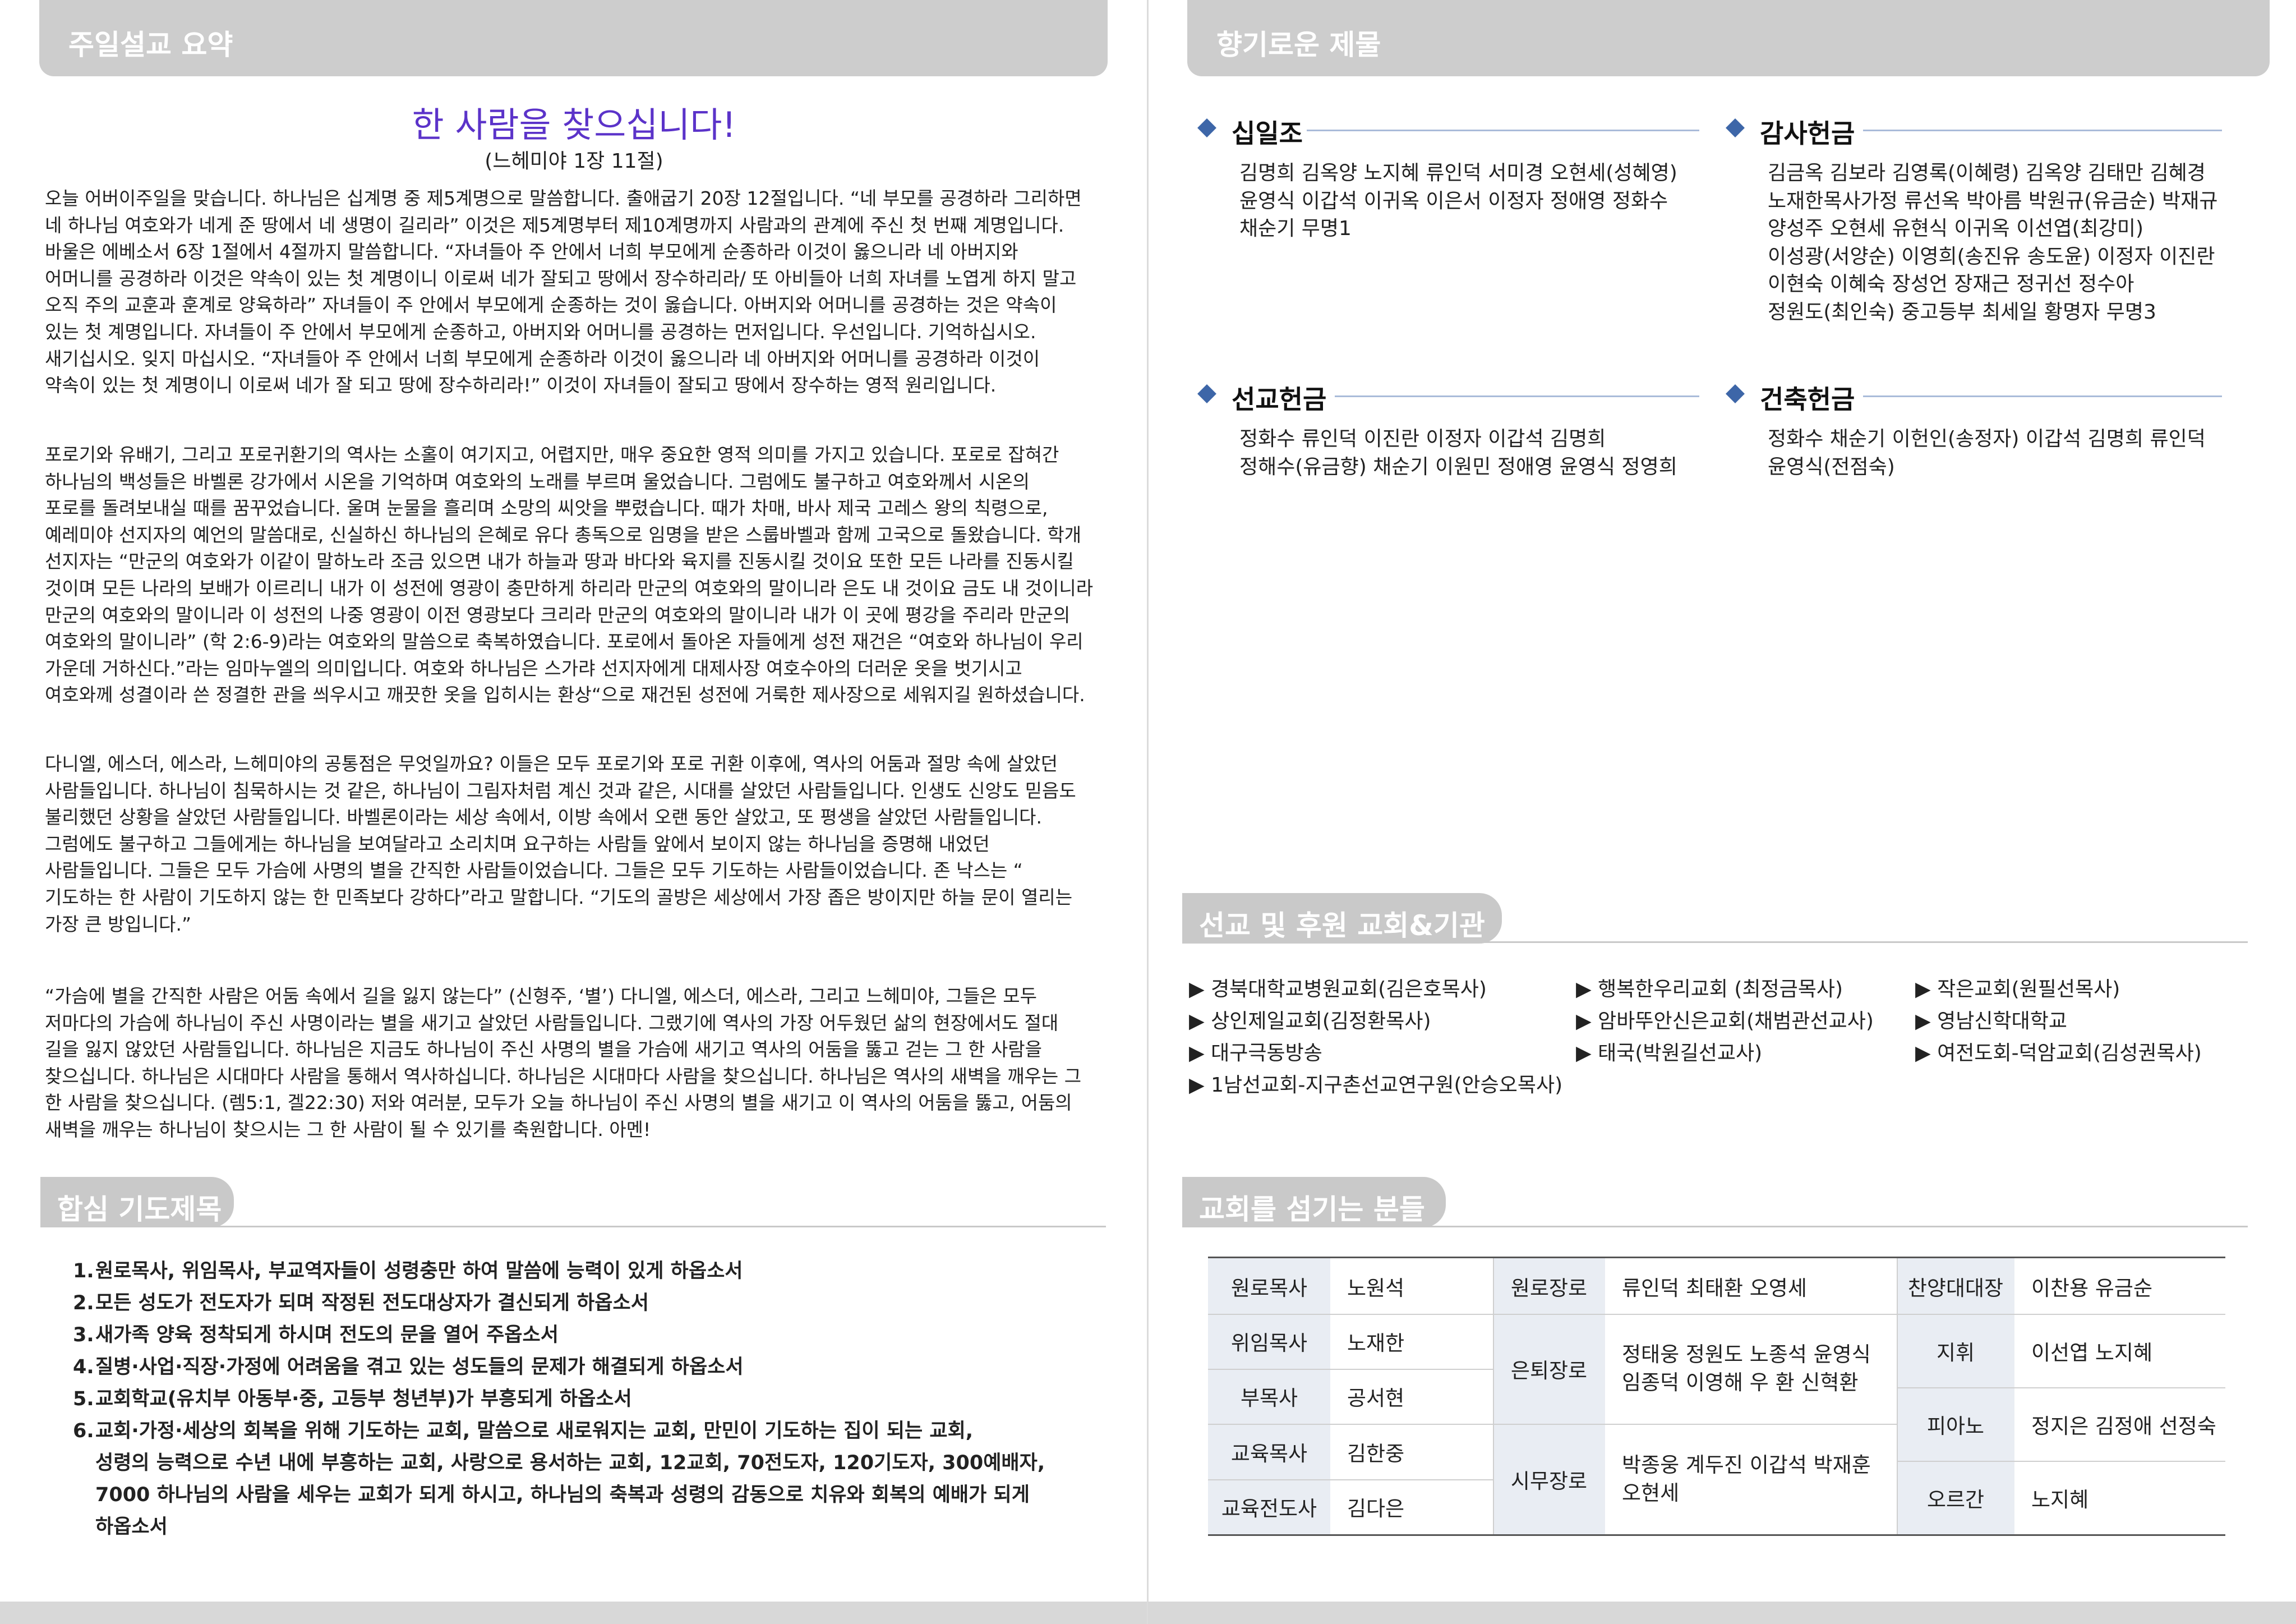 This screenshot has width=2296, height=1624. Describe the element at coordinates (1342, 926) in the screenshot. I see `missions-section-title: 선교 및 후원 교회&기관` at that location.